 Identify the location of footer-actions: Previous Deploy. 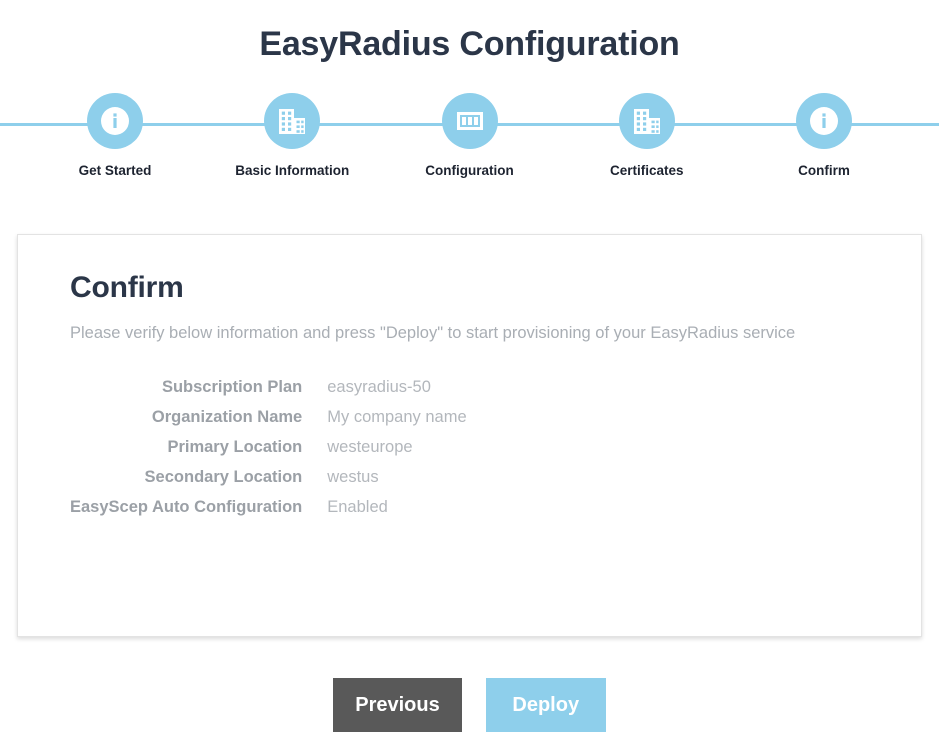
(469, 705).